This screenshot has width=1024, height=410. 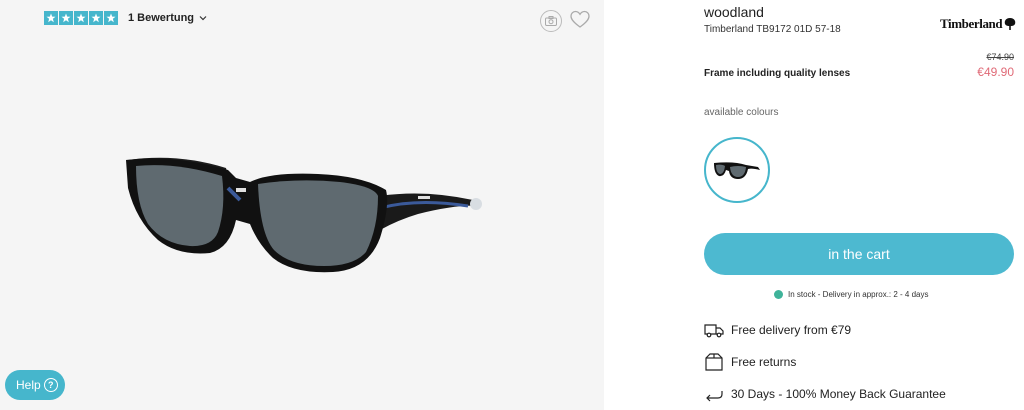 What do you see at coordinates (551, 21) in the screenshot?
I see `camera-icon` at bounding box center [551, 21].